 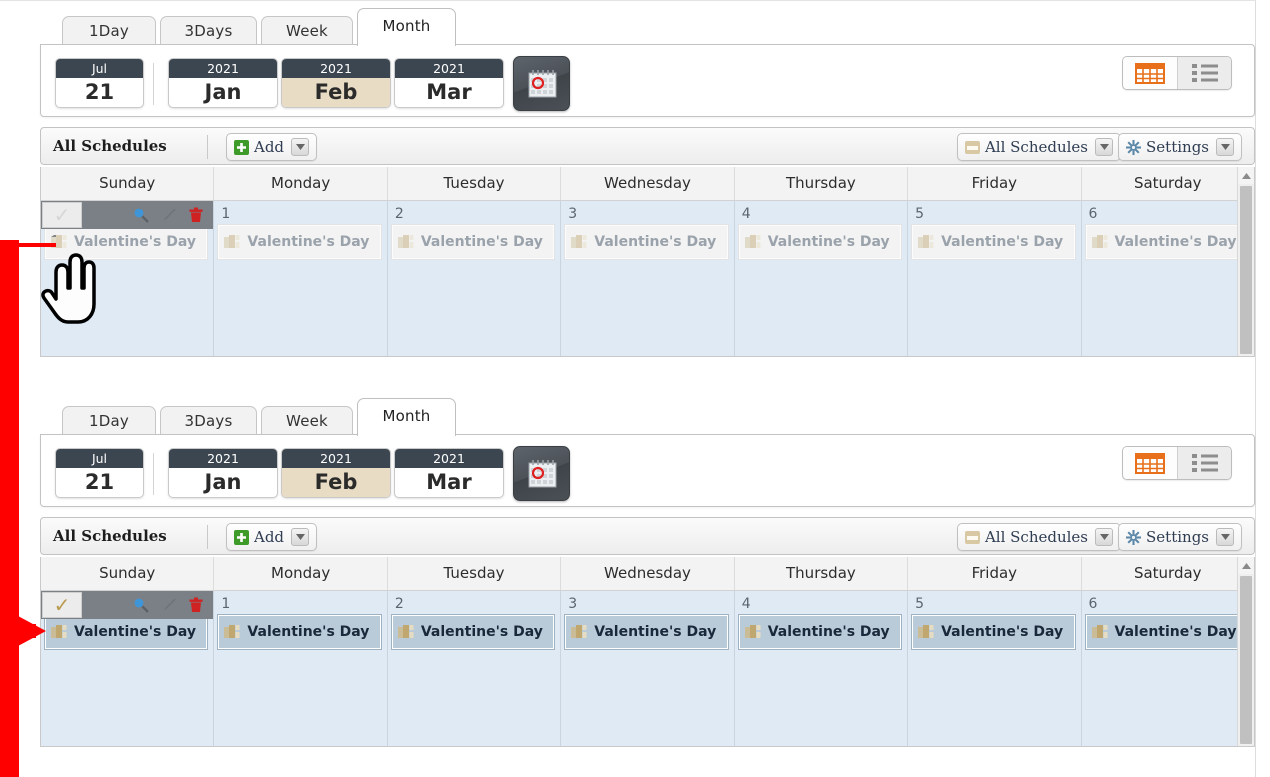 What do you see at coordinates (449, 458) in the screenshot?
I see `date-button-mar-year: 2021` at bounding box center [449, 458].